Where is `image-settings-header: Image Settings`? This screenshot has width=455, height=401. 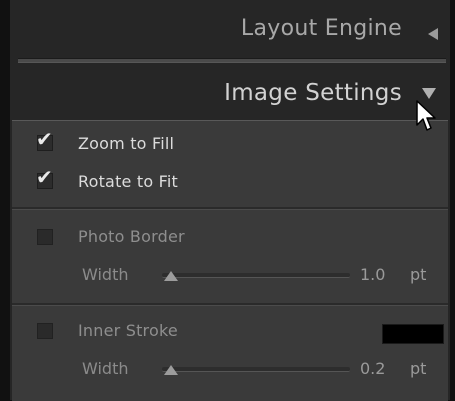
image-settings-header: Image Settings is located at coordinates (230, 93).